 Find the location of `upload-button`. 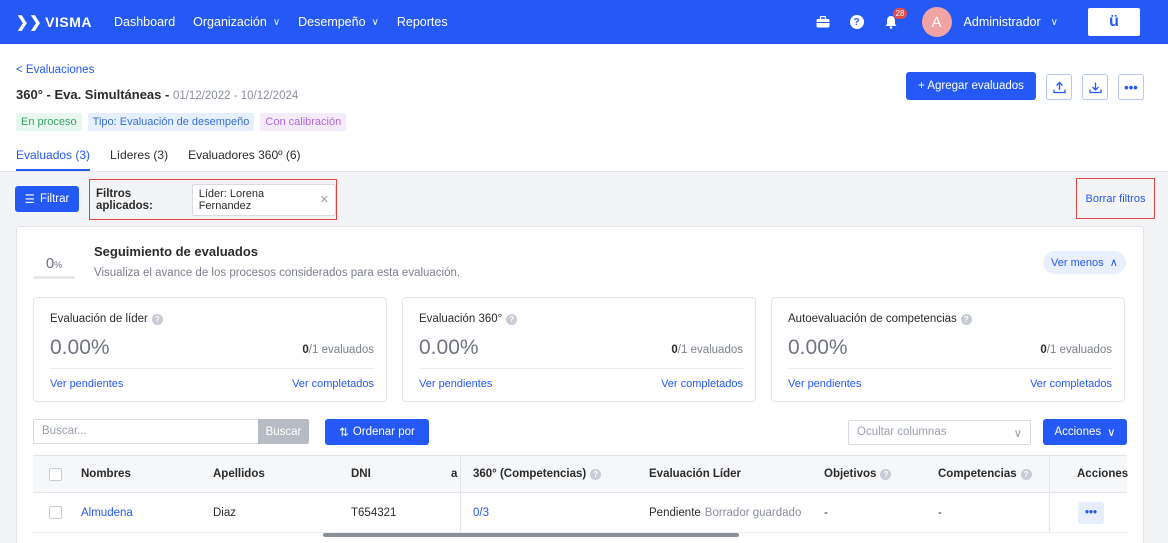

upload-button is located at coordinates (1059, 87).